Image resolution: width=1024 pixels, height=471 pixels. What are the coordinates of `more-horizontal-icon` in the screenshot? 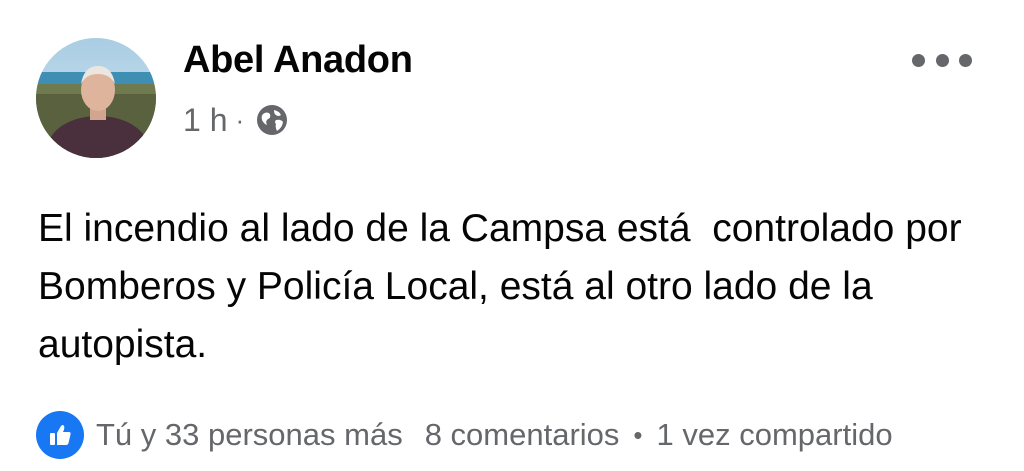 It's located at (942, 60).